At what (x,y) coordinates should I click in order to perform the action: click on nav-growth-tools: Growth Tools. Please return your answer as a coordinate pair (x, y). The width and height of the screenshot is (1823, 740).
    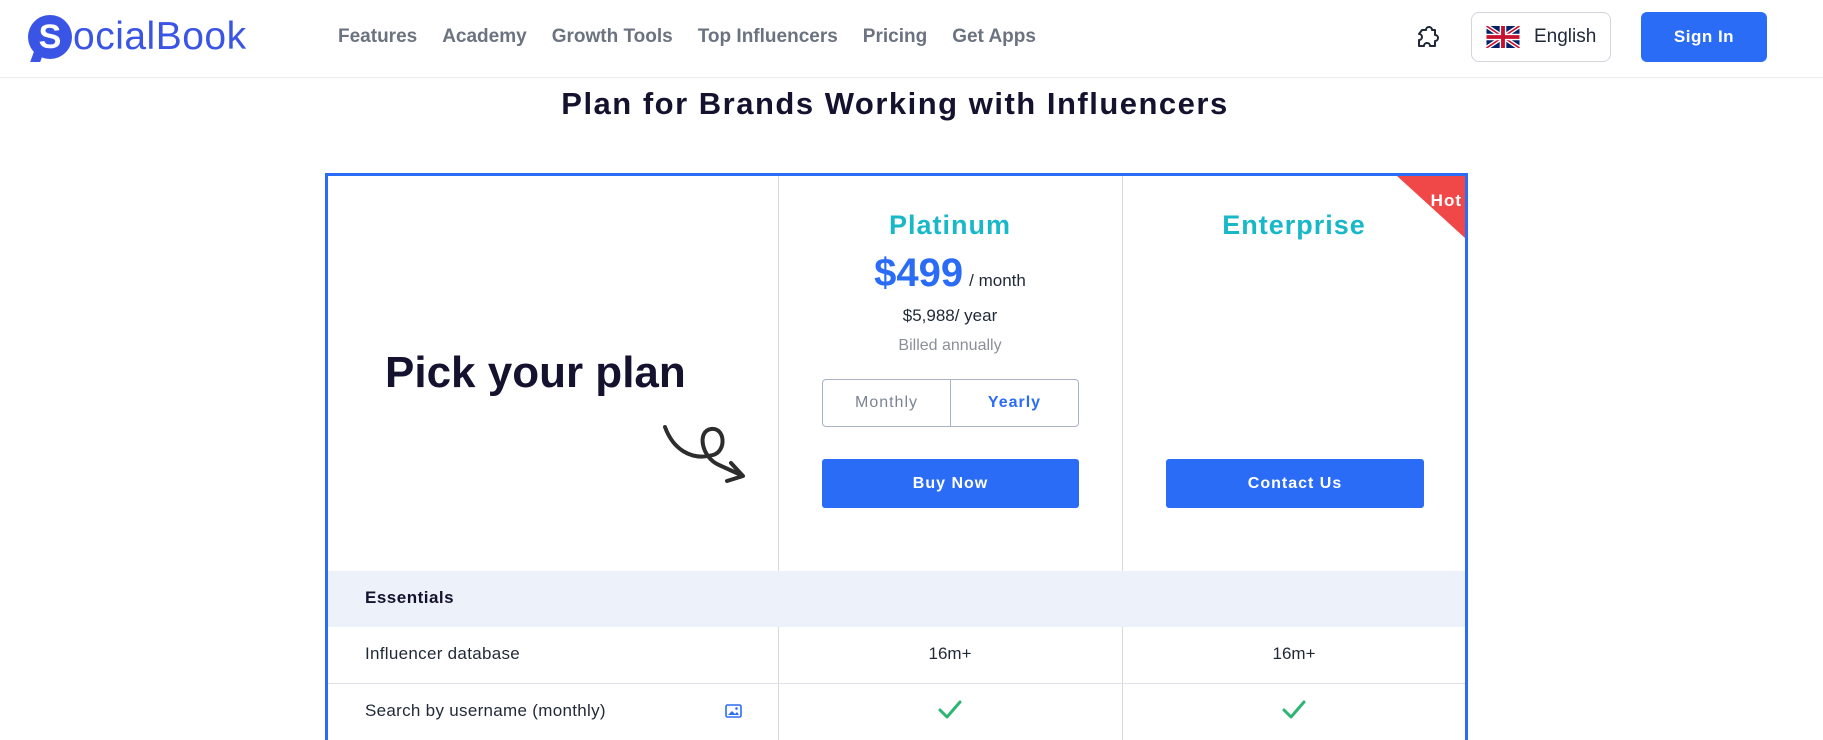
    Looking at the image, I should click on (612, 37).